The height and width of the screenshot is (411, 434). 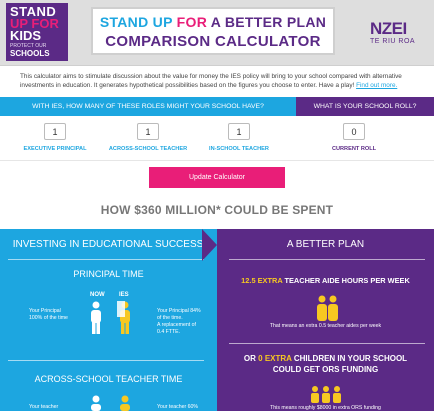 What do you see at coordinates (268, 22) in the screenshot?
I see `title-part-better-plan: A BETTER PLAN` at bounding box center [268, 22].